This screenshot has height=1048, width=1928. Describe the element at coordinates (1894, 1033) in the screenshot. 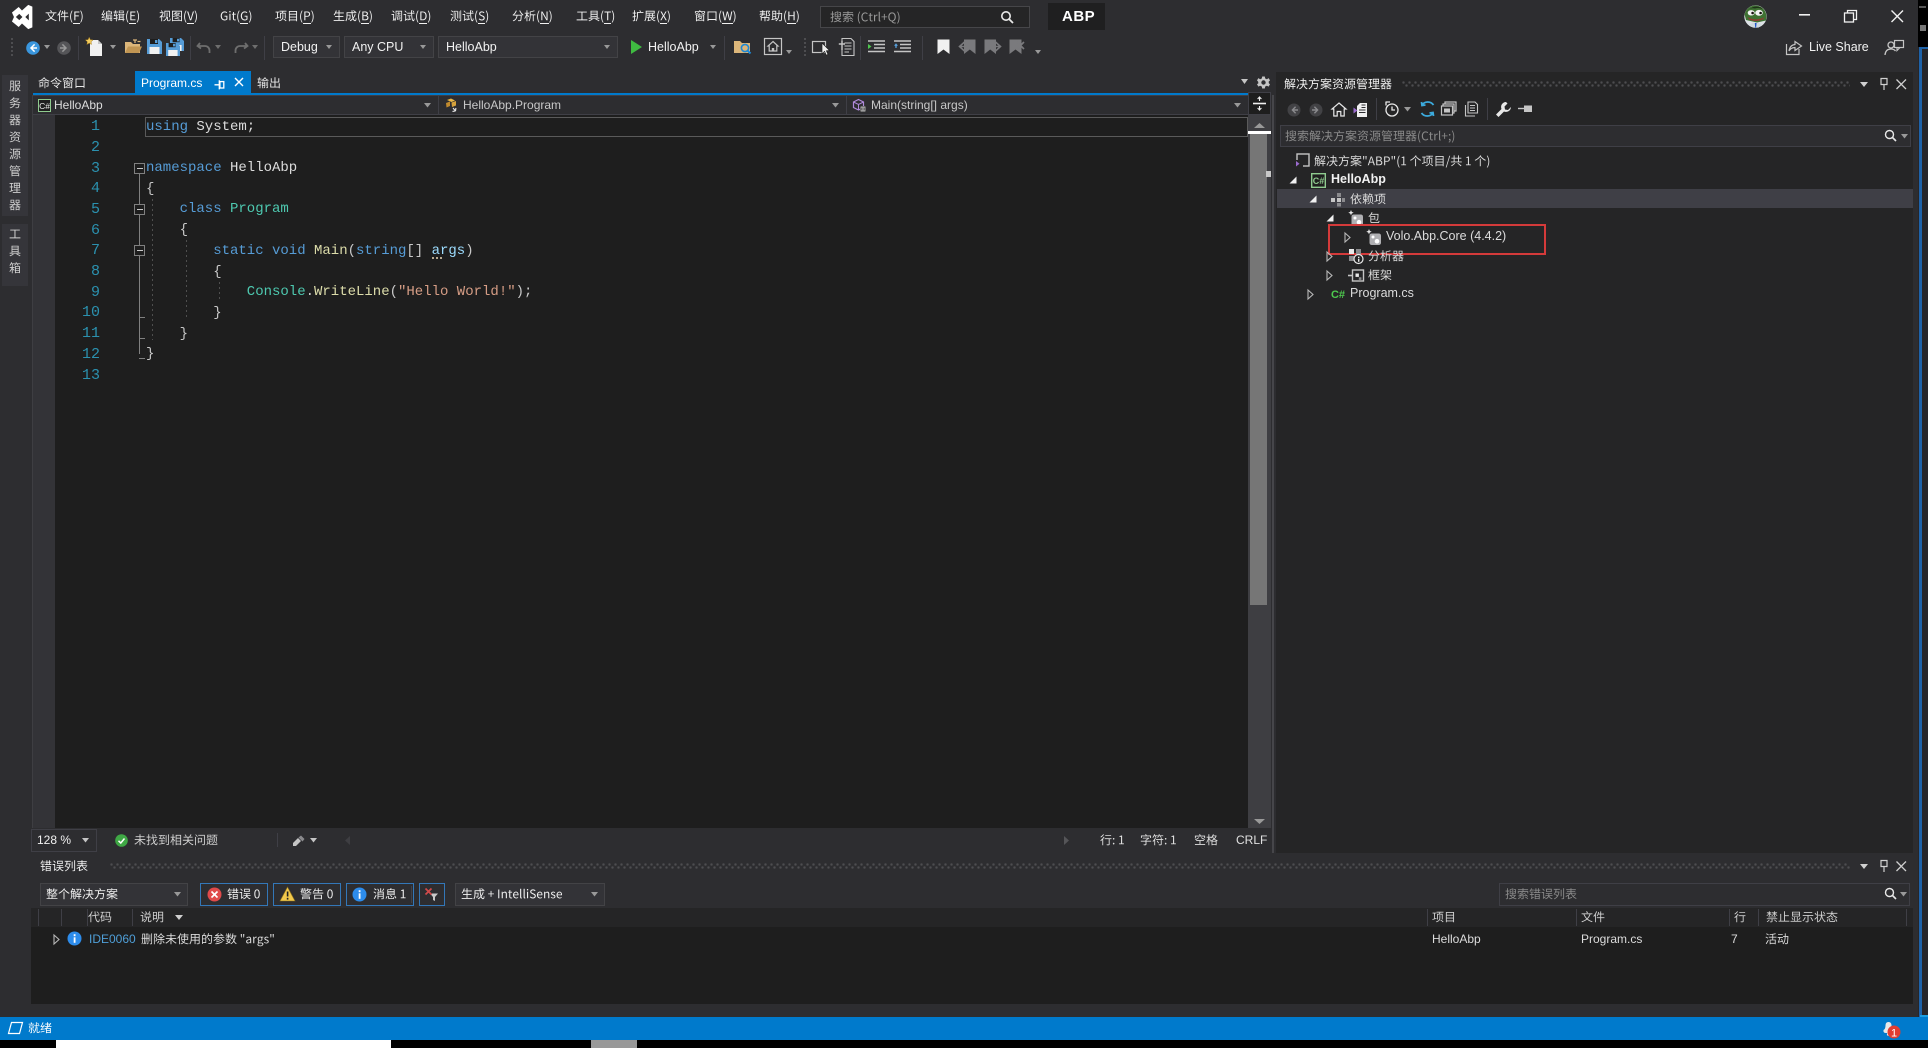

I see `svg-text: 1` at that location.